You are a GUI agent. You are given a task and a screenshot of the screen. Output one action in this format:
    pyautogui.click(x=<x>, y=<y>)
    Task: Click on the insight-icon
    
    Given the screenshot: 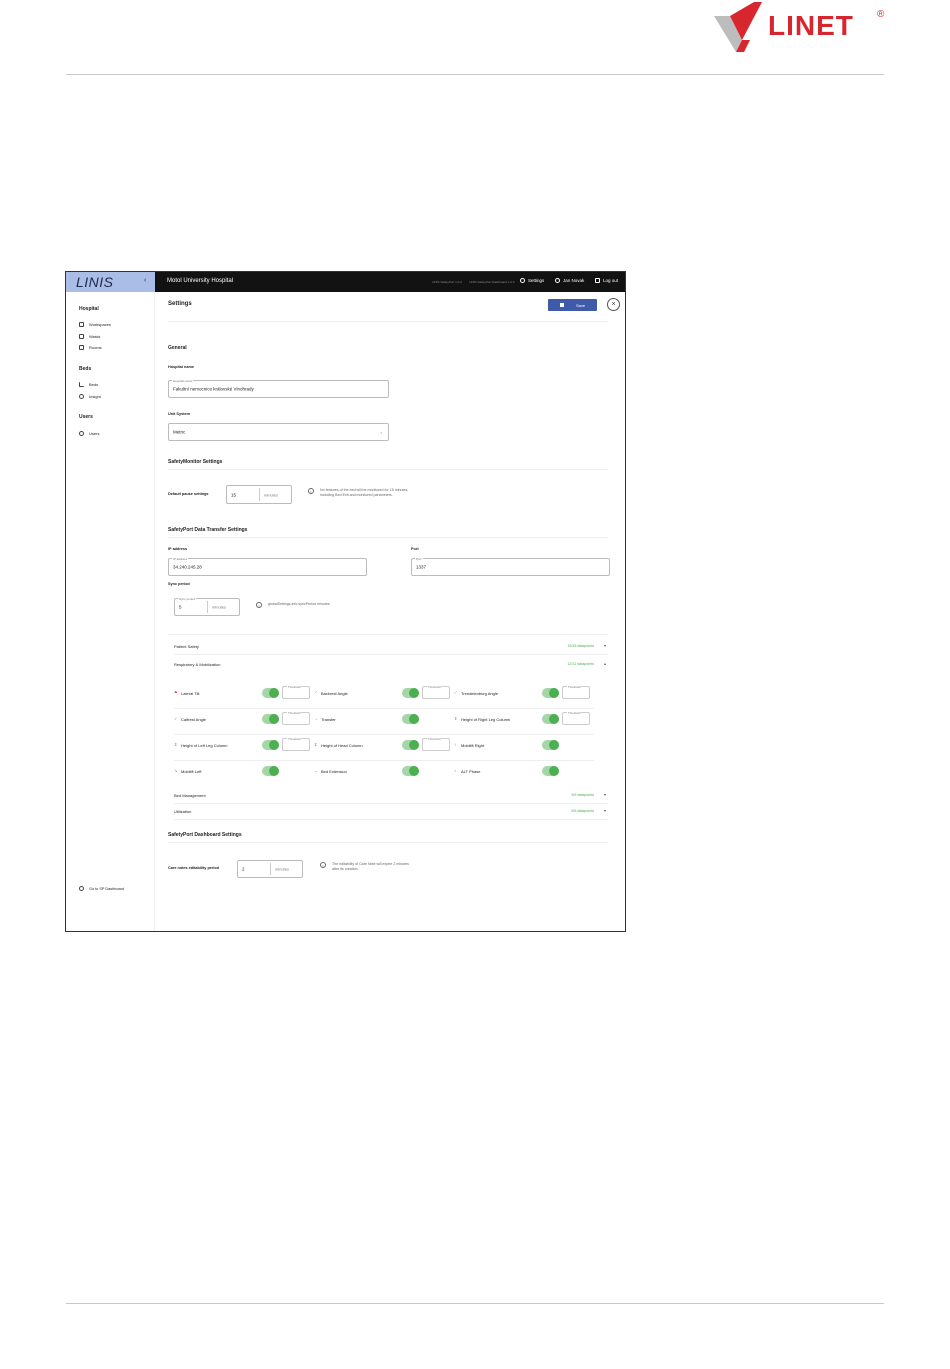 What is the action you would take?
    pyautogui.click(x=81, y=396)
    